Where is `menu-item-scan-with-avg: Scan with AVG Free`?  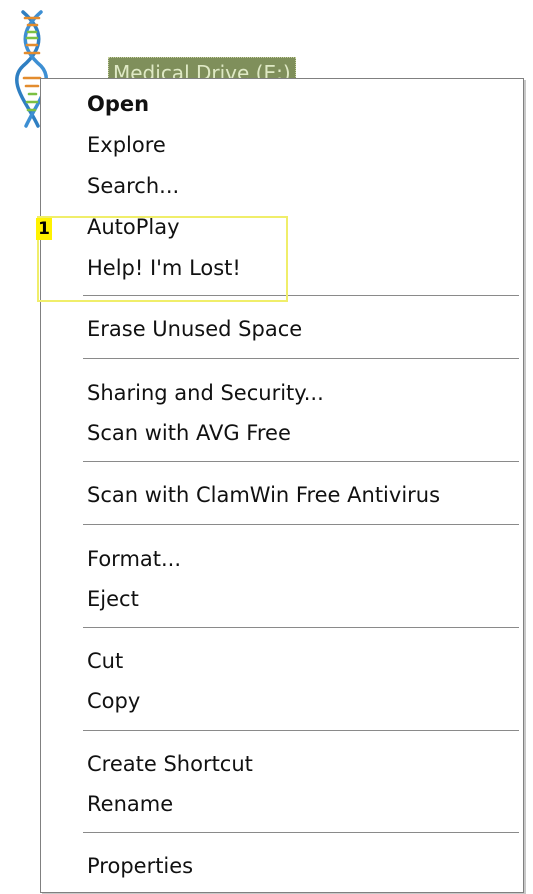
menu-item-scan-with-avg: Scan with AVG Free is located at coordinates (189, 433).